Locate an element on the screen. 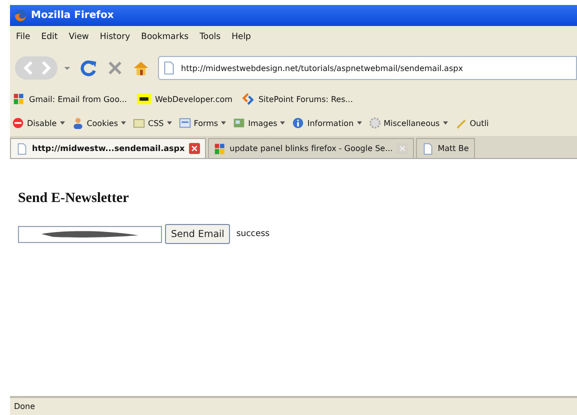 The height and width of the screenshot is (415, 577). status-text: Done is located at coordinates (25, 406).